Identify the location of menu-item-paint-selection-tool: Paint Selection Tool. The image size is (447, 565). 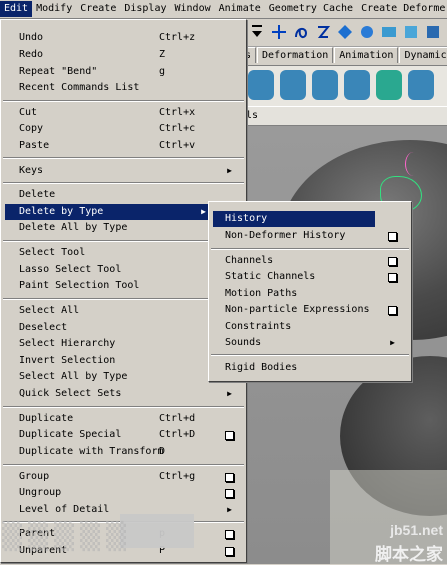
(123, 286).